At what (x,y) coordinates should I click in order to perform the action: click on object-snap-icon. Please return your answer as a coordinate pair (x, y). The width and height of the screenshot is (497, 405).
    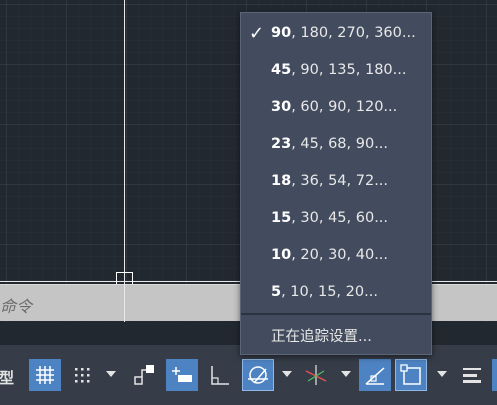
    Looking at the image, I should click on (410, 374).